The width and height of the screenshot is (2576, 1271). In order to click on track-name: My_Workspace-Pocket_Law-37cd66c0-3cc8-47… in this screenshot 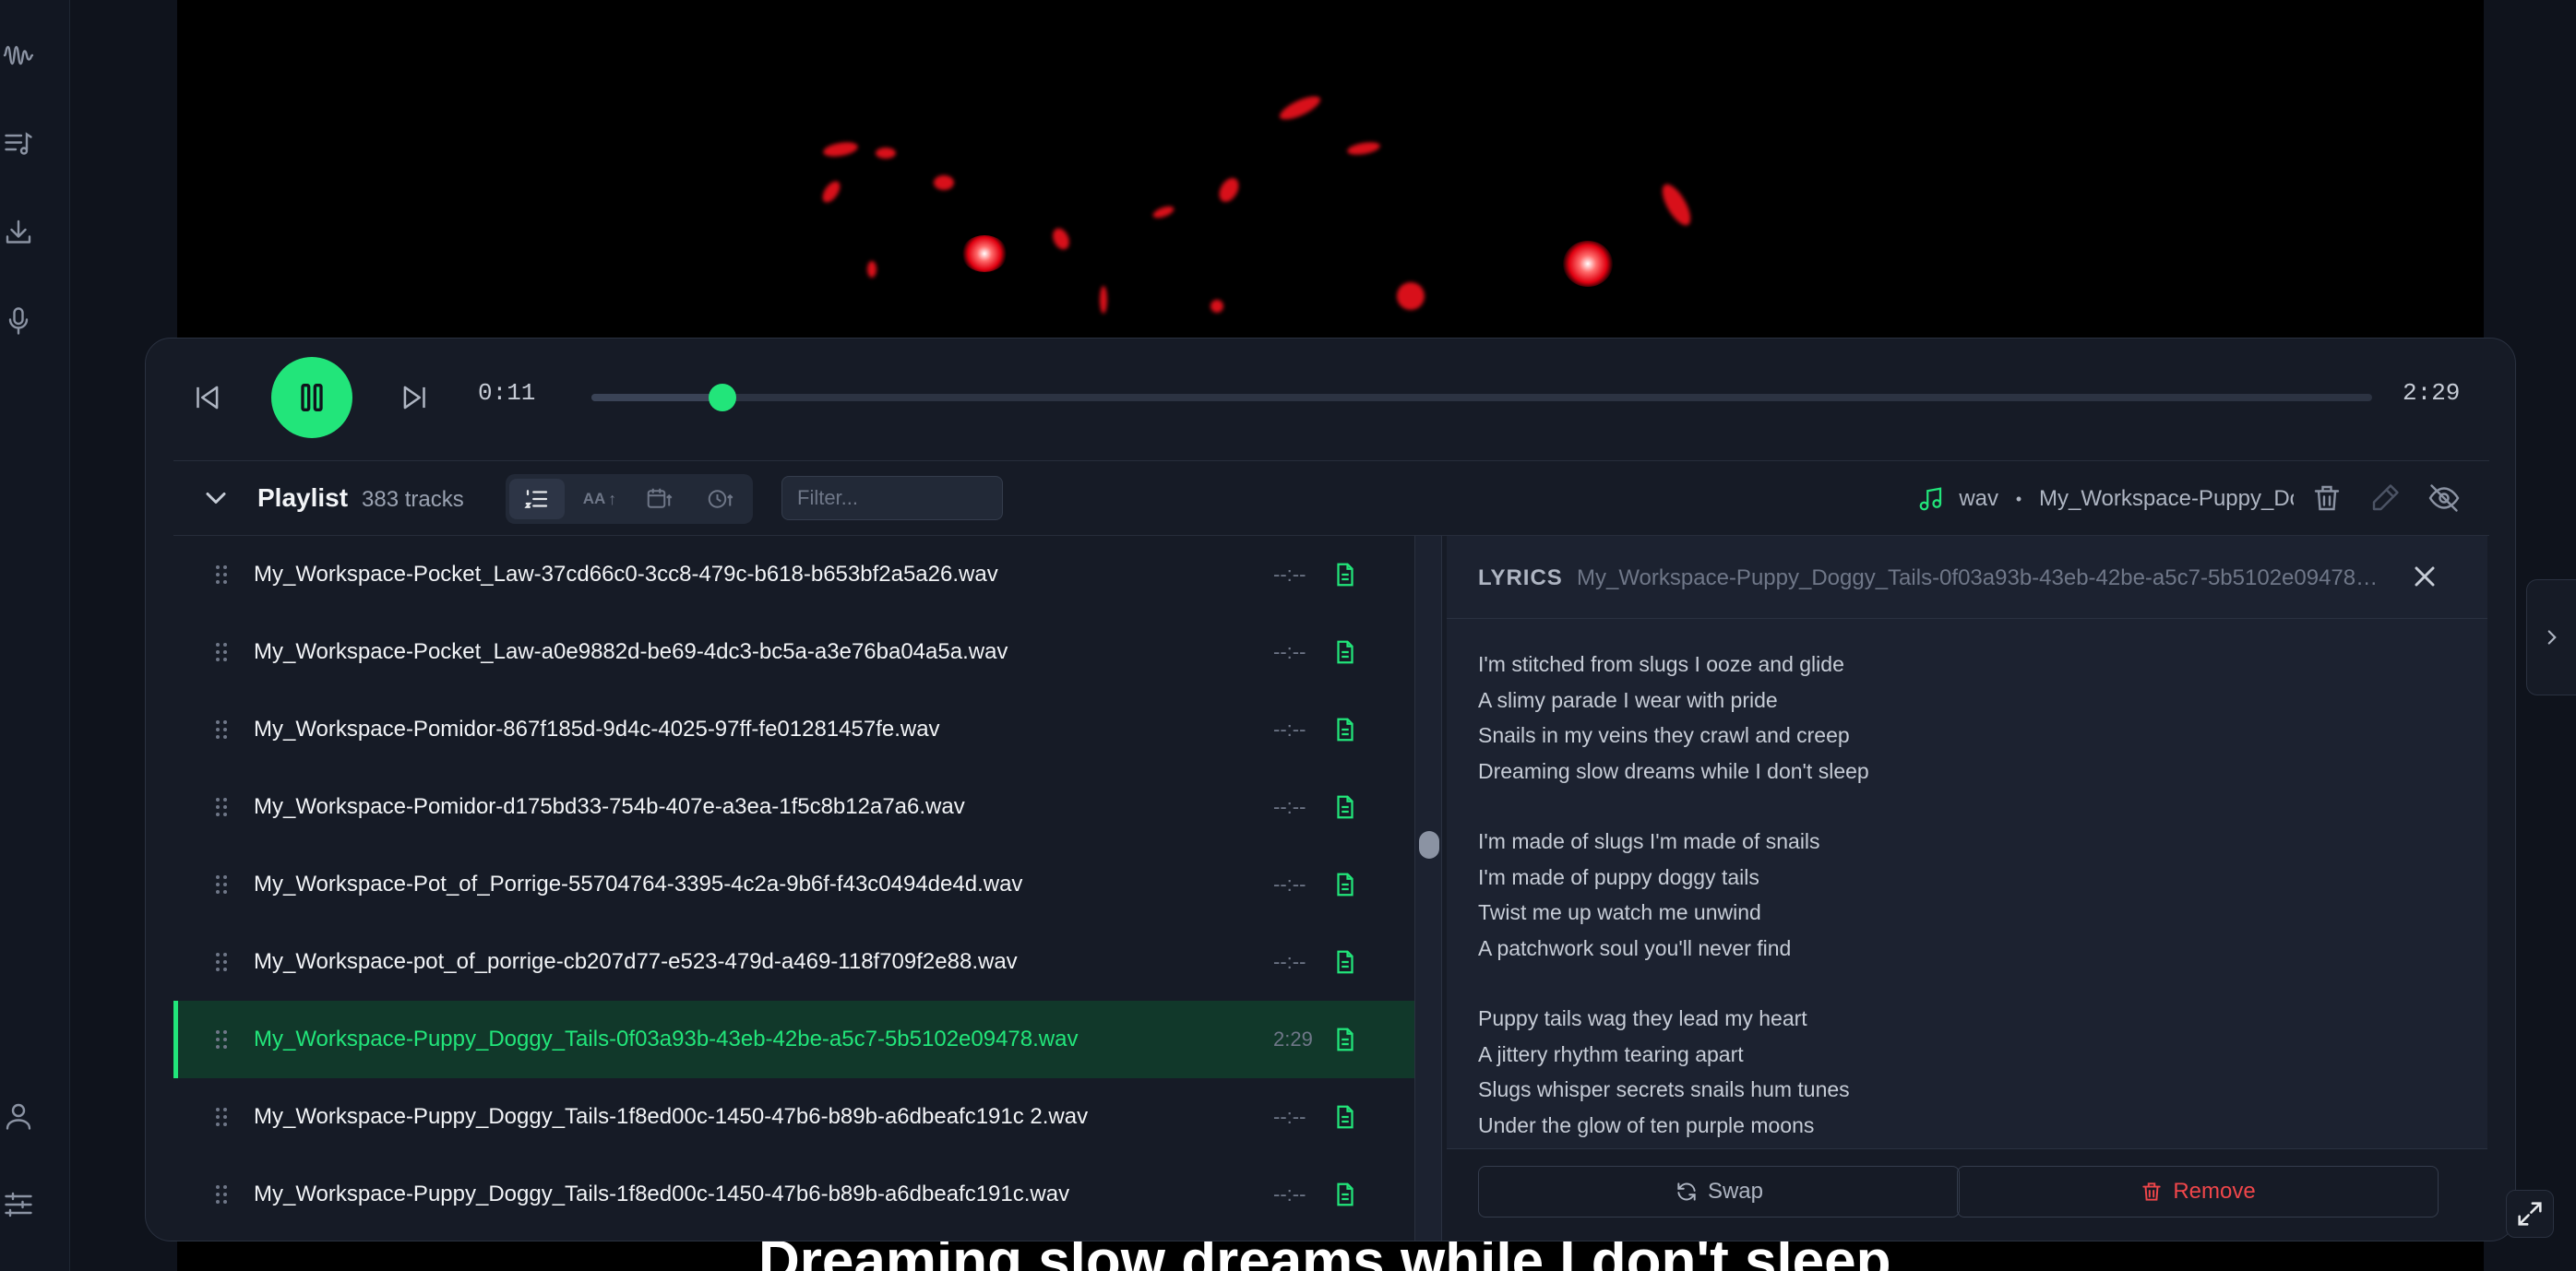, I will do `click(626, 574)`.